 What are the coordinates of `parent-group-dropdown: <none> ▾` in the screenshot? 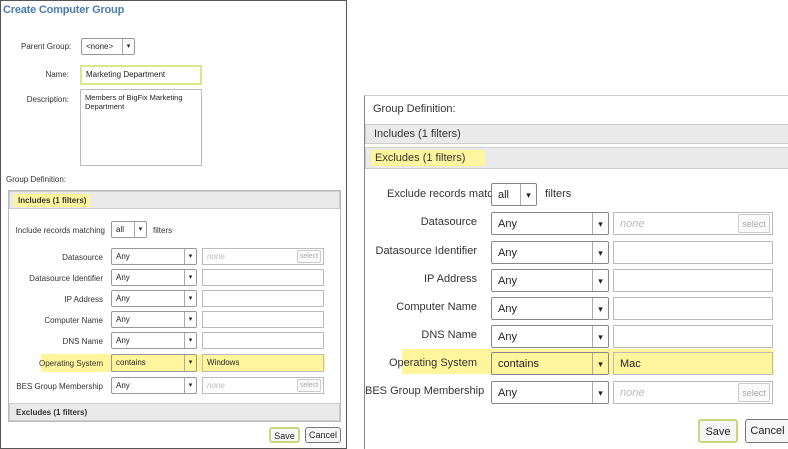 It's located at (108, 46).